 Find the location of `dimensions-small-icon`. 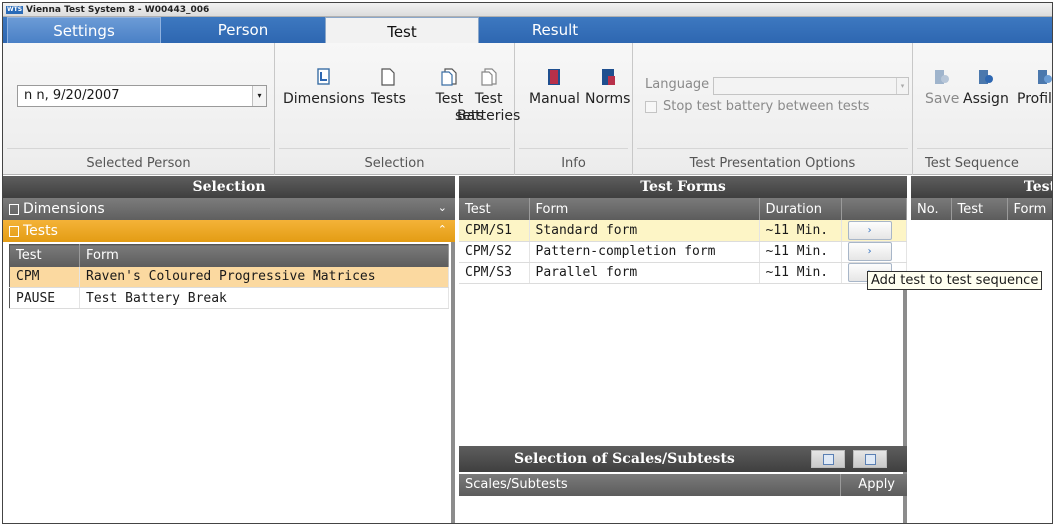

dimensions-small-icon is located at coordinates (14, 209).